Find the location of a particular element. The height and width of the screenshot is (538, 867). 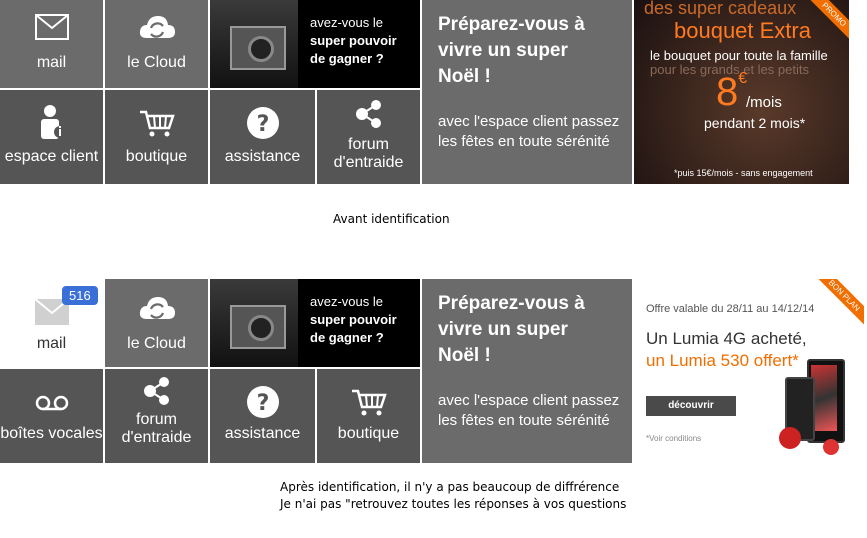

ad-price: 8€ is located at coordinates (732, 92).